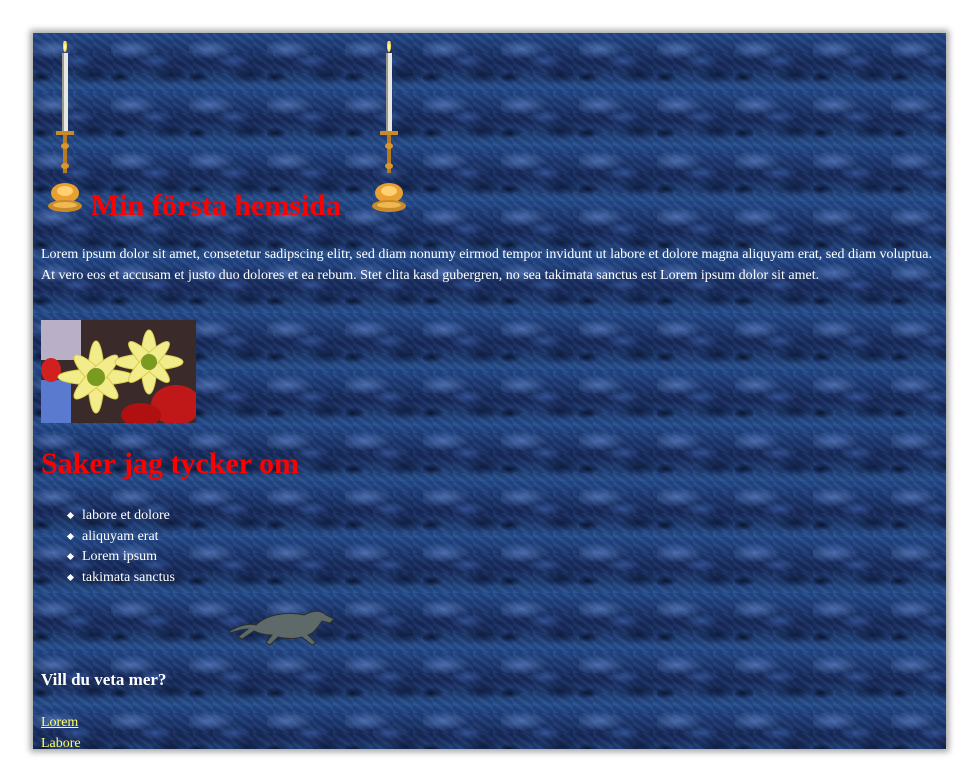 The image size is (979, 782). I want to click on section-title: Saker jag tycker om, so click(170, 463).